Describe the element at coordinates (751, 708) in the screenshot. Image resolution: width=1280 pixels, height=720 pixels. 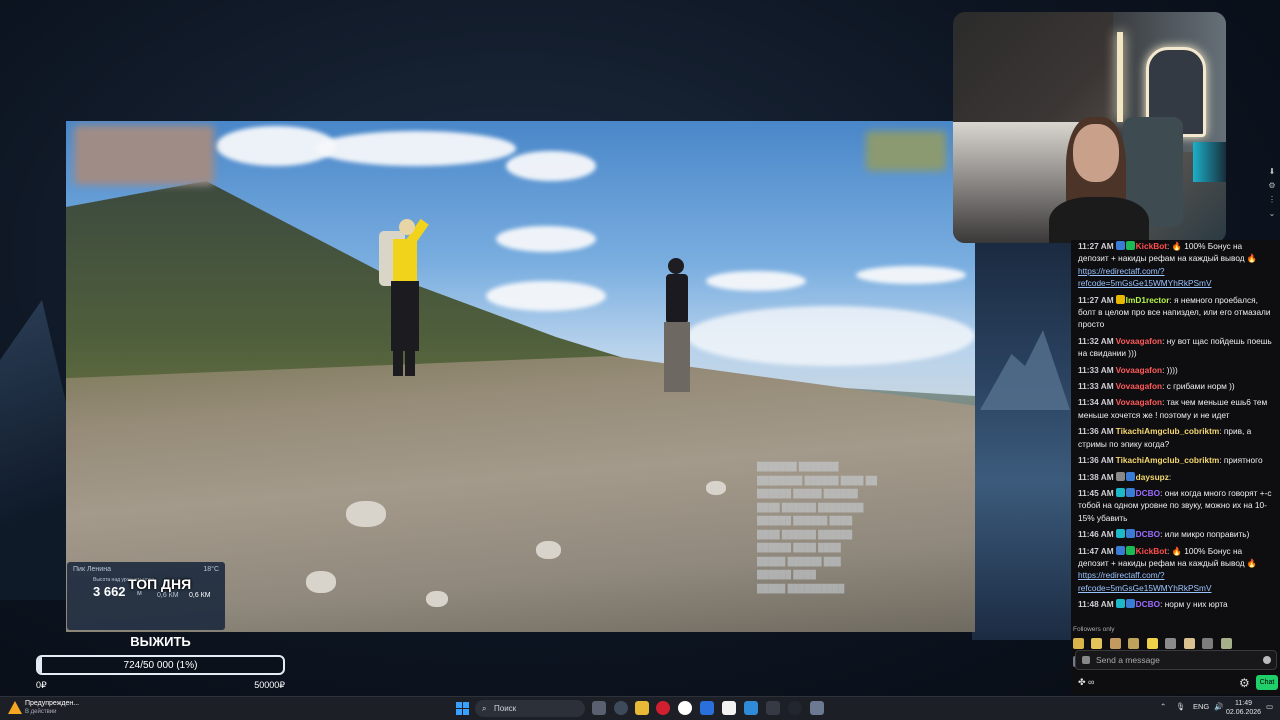
I see `telegram-icon` at that location.